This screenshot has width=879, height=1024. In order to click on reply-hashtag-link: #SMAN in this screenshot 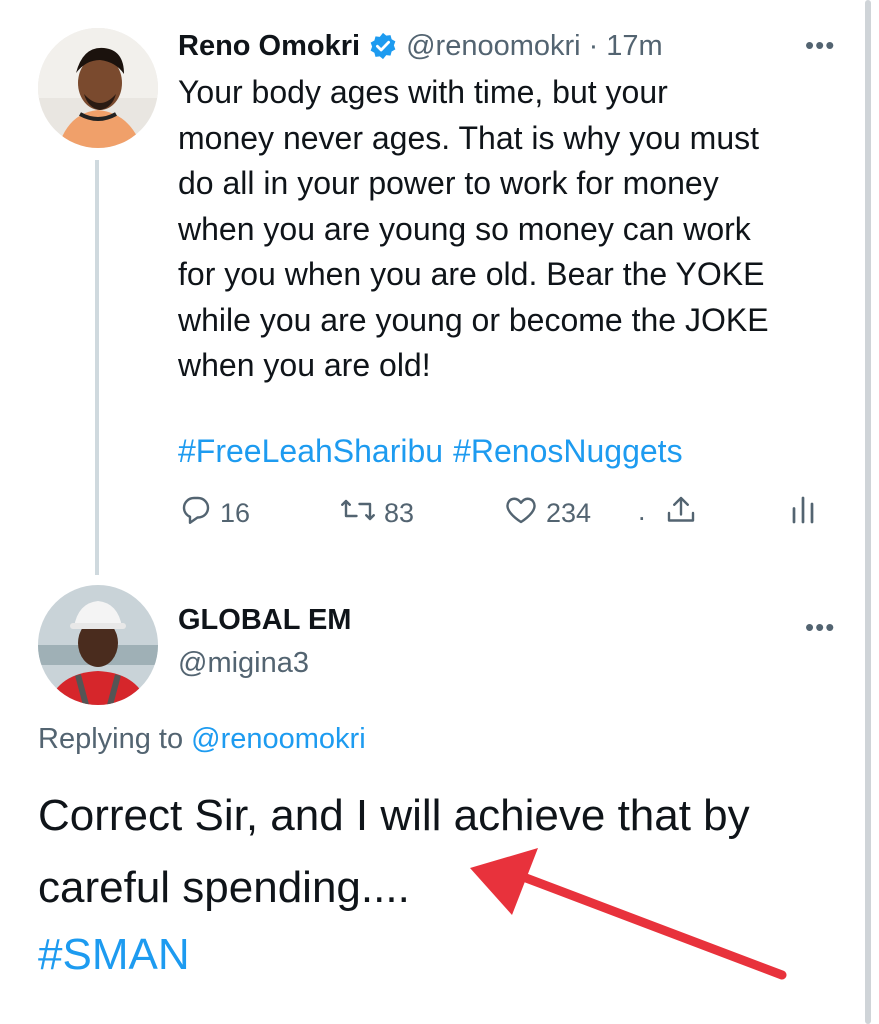, I will do `click(114, 955)`.